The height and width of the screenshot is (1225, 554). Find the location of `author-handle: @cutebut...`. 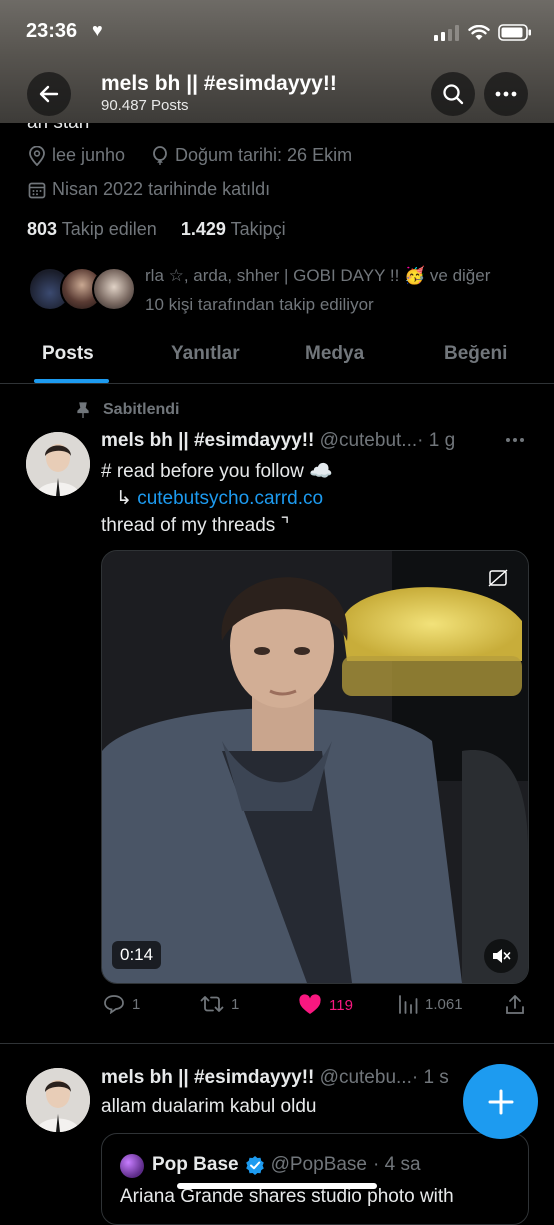

author-handle: @cutebut... is located at coordinates (368, 440).